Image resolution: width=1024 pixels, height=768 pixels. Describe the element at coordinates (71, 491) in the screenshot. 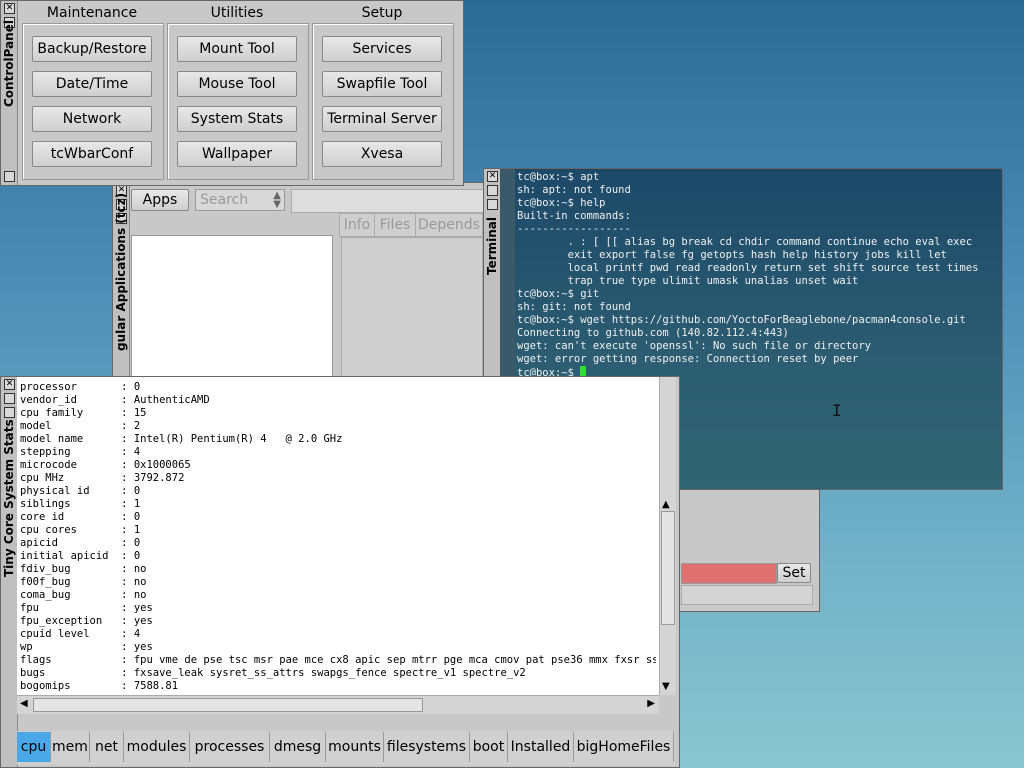

I see `stats-key: physical id` at that location.